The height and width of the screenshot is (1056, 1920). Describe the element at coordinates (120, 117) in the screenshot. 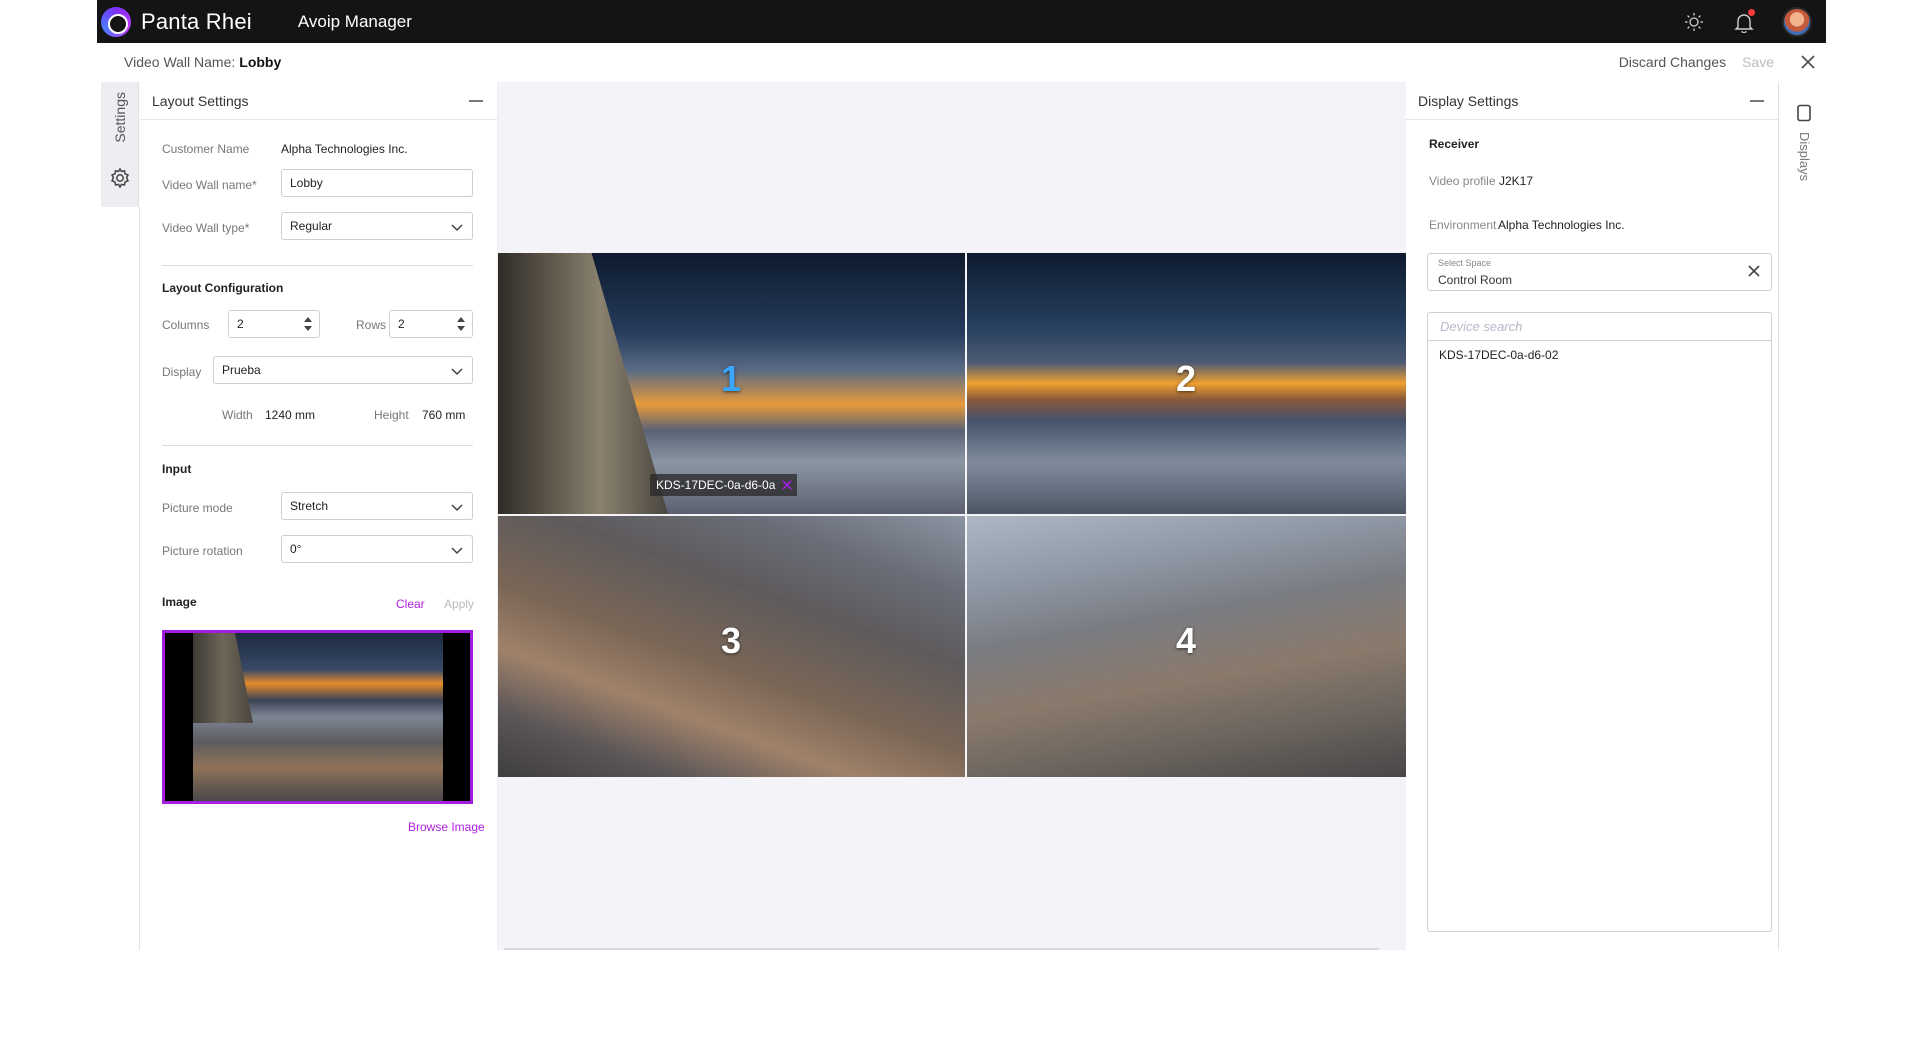

I see `settings-tab-label: Settings` at that location.